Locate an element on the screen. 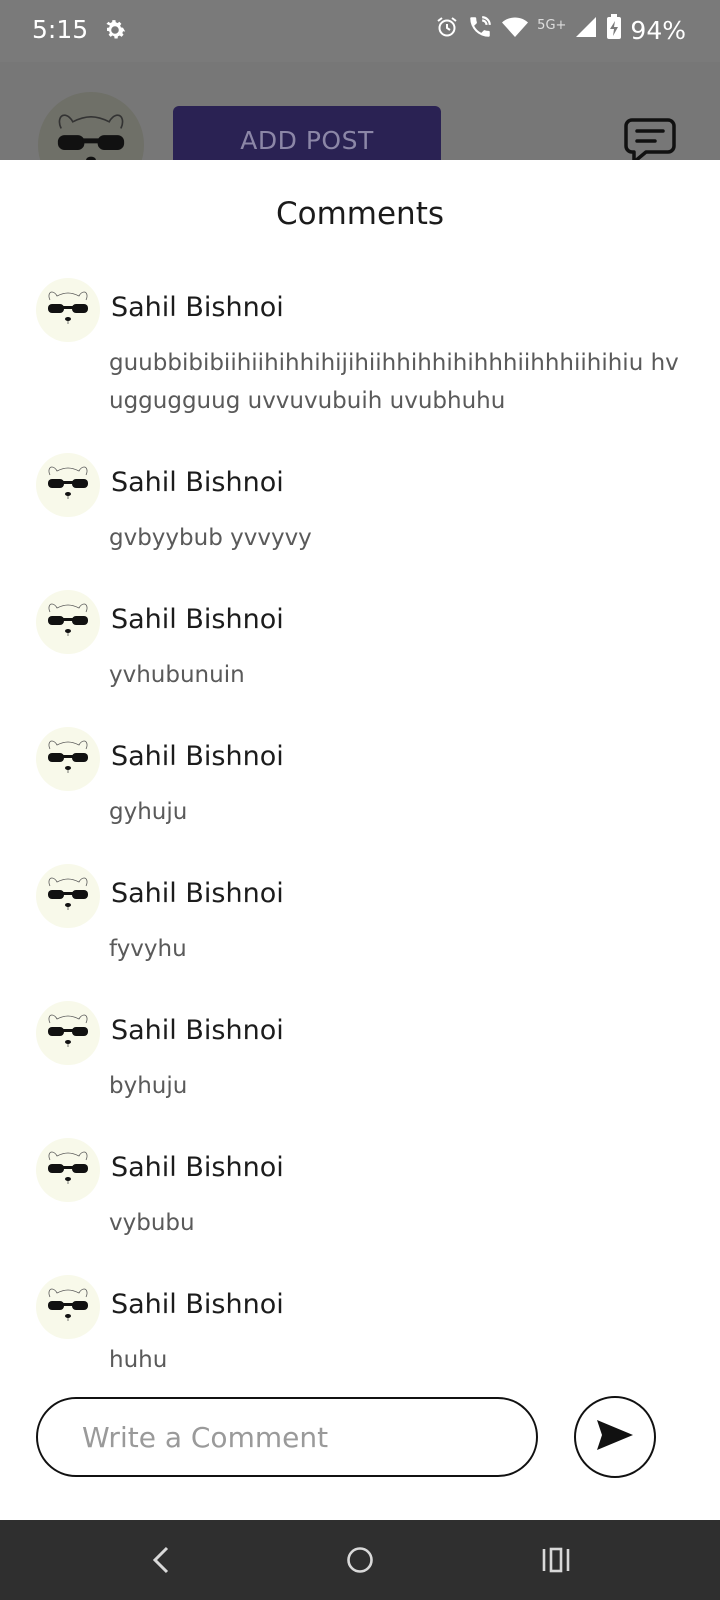 This screenshot has width=720, height=1600. comment-text: vybubu is located at coordinates (152, 1223).